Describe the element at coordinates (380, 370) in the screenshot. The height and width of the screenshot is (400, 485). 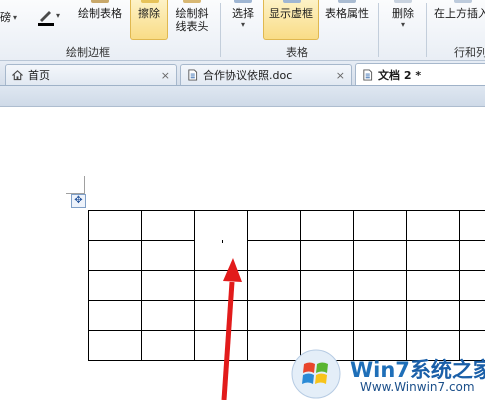
I see `watermark-brand: Win7` at that location.